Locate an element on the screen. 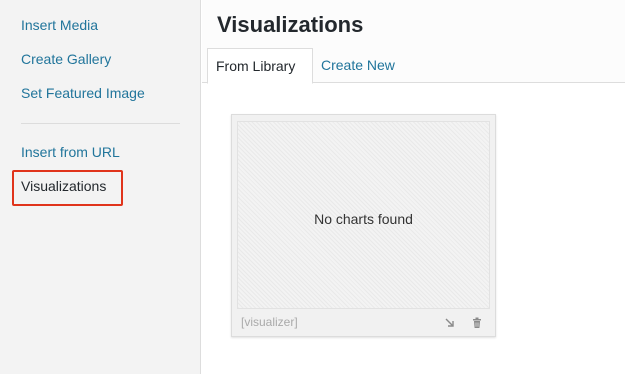 This screenshot has height=374, width=625. sidebar-item-insert-from-url: Insert from URL is located at coordinates (70, 152).